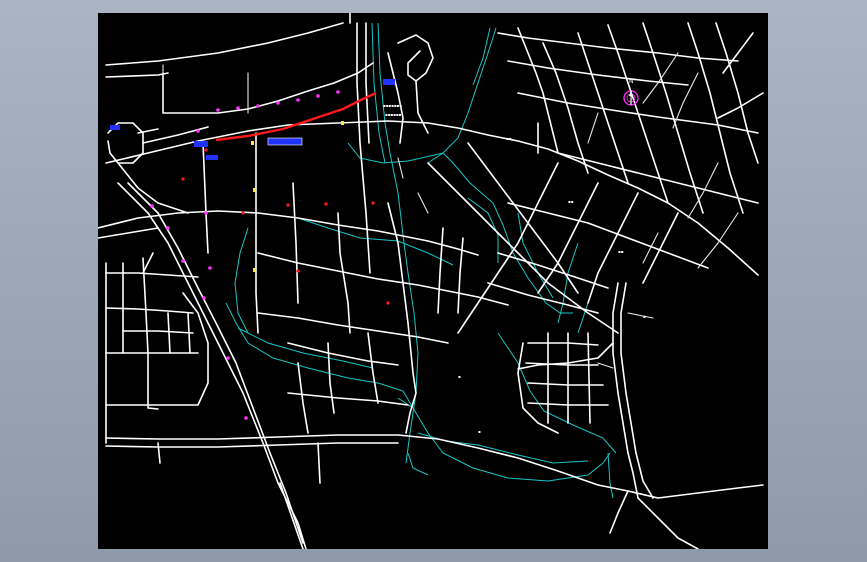  What do you see at coordinates (631, 92) in the screenshot?
I see `compass-icon: N` at bounding box center [631, 92].